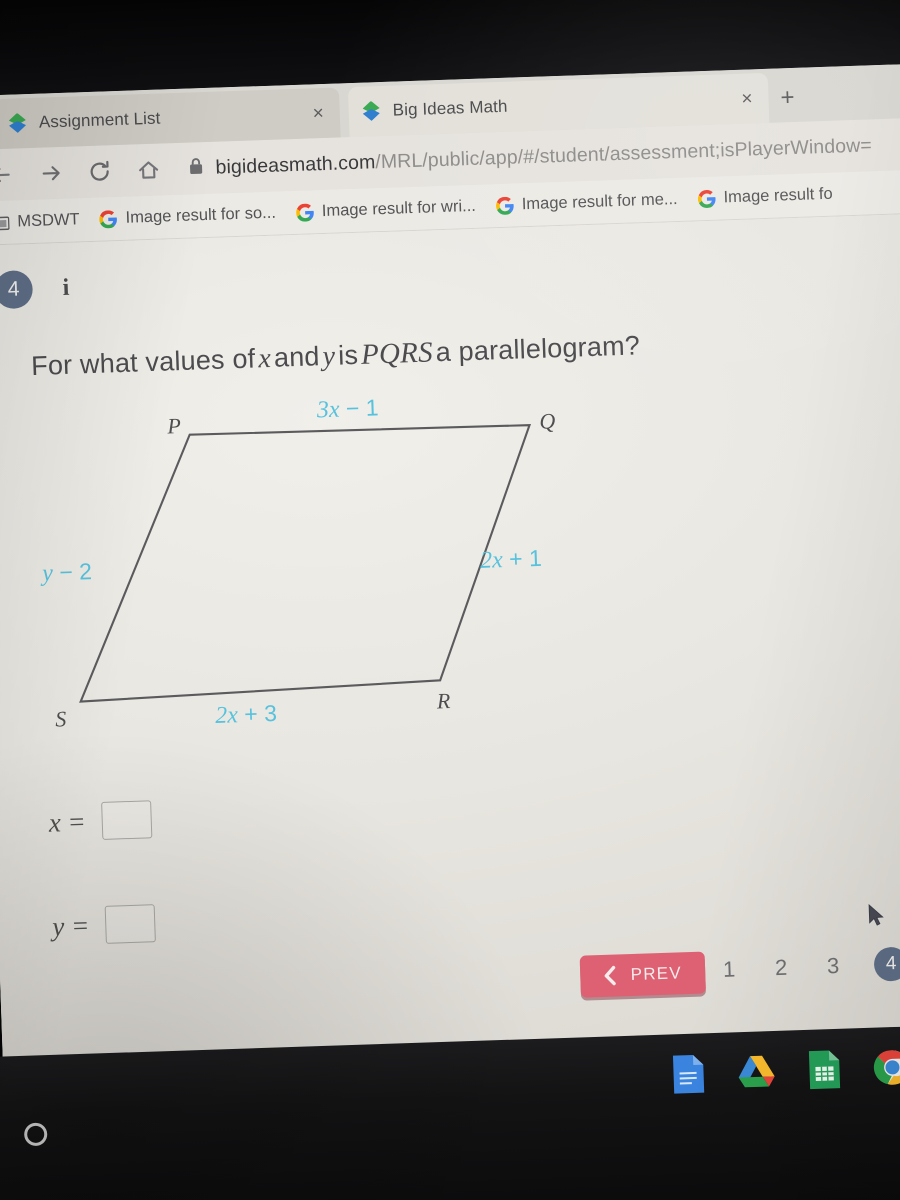 This screenshot has width=900, height=1200. Describe the element at coordinates (127, 820) in the screenshot. I see `answer-input-x` at that location.